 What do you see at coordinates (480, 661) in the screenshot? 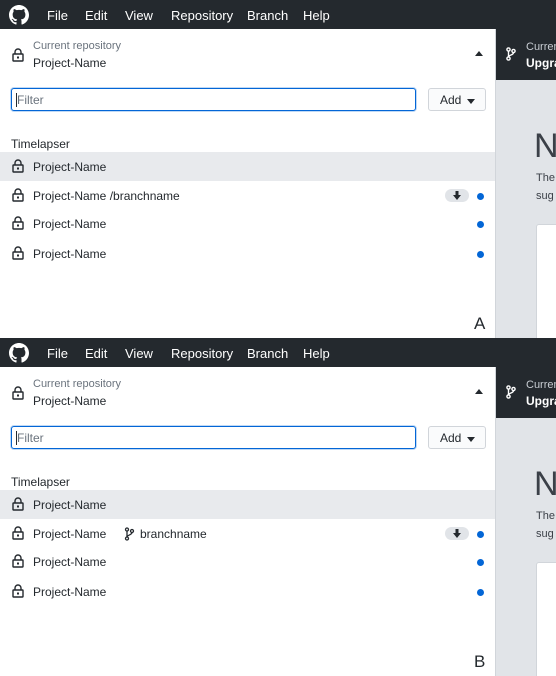
I see `panel-label: B` at bounding box center [480, 661].